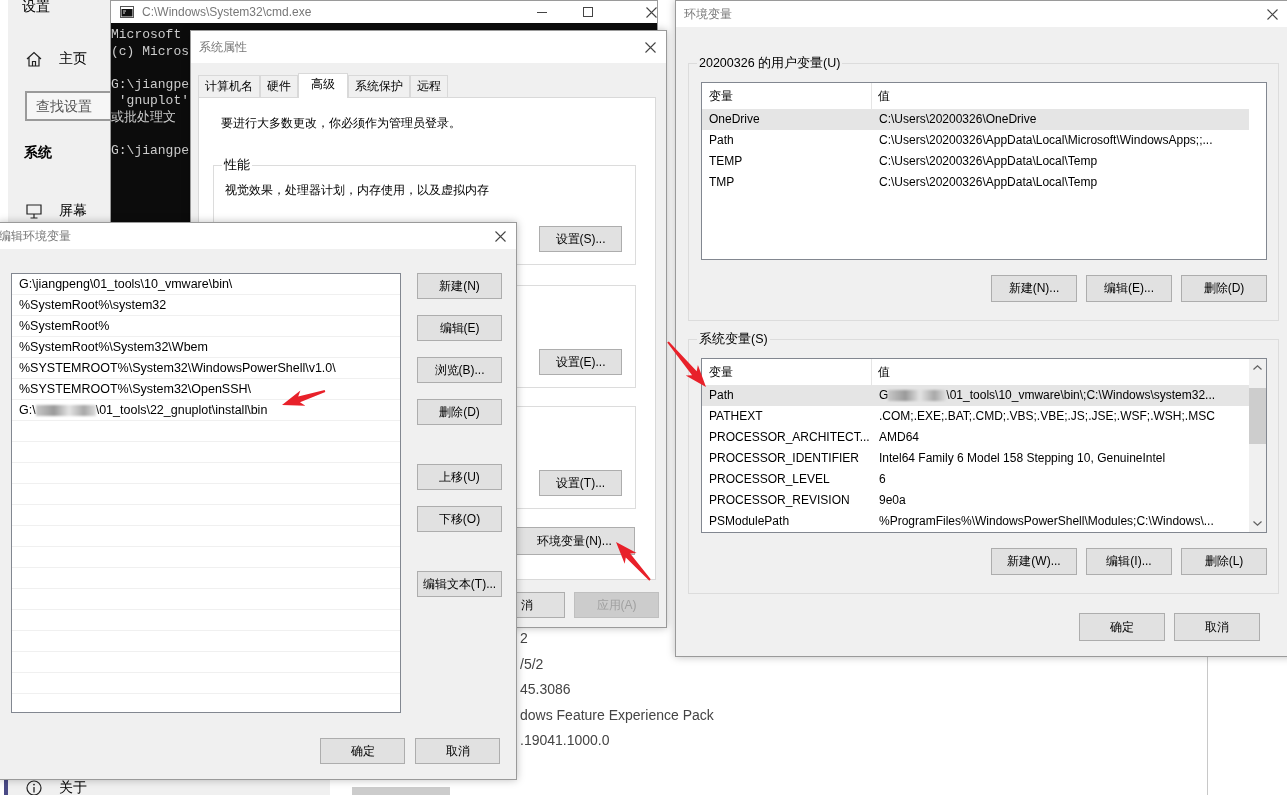 The width and height of the screenshot is (1287, 795). What do you see at coordinates (37, 152) in the screenshot?
I see `section-title: 系统` at bounding box center [37, 152].